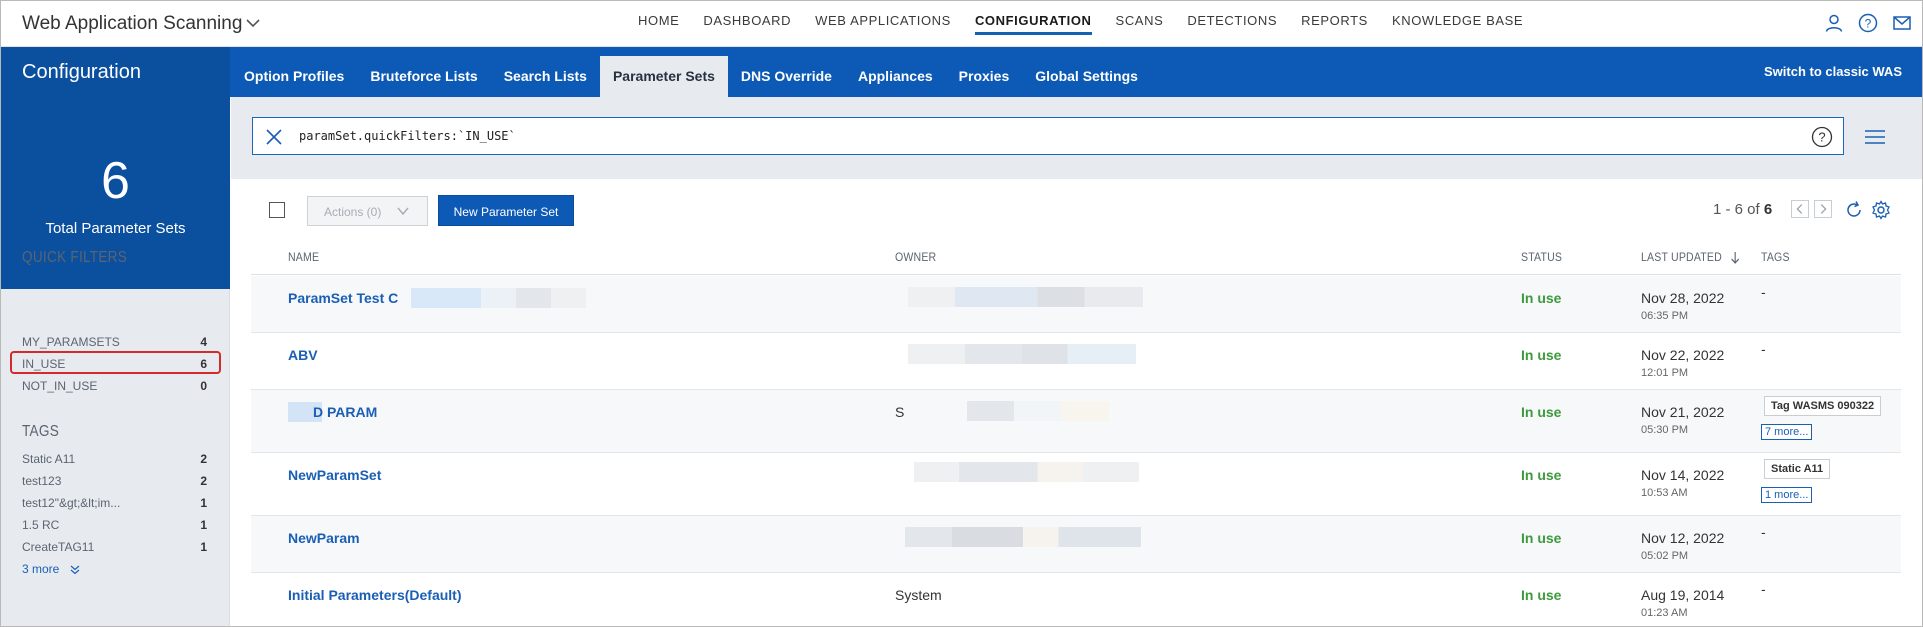 Image resolution: width=1923 pixels, height=627 pixels. What do you see at coordinates (1736, 209) in the screenshot?
I see `pager-prefix: 1 - 6 of` at bounding box center [1736, 209].